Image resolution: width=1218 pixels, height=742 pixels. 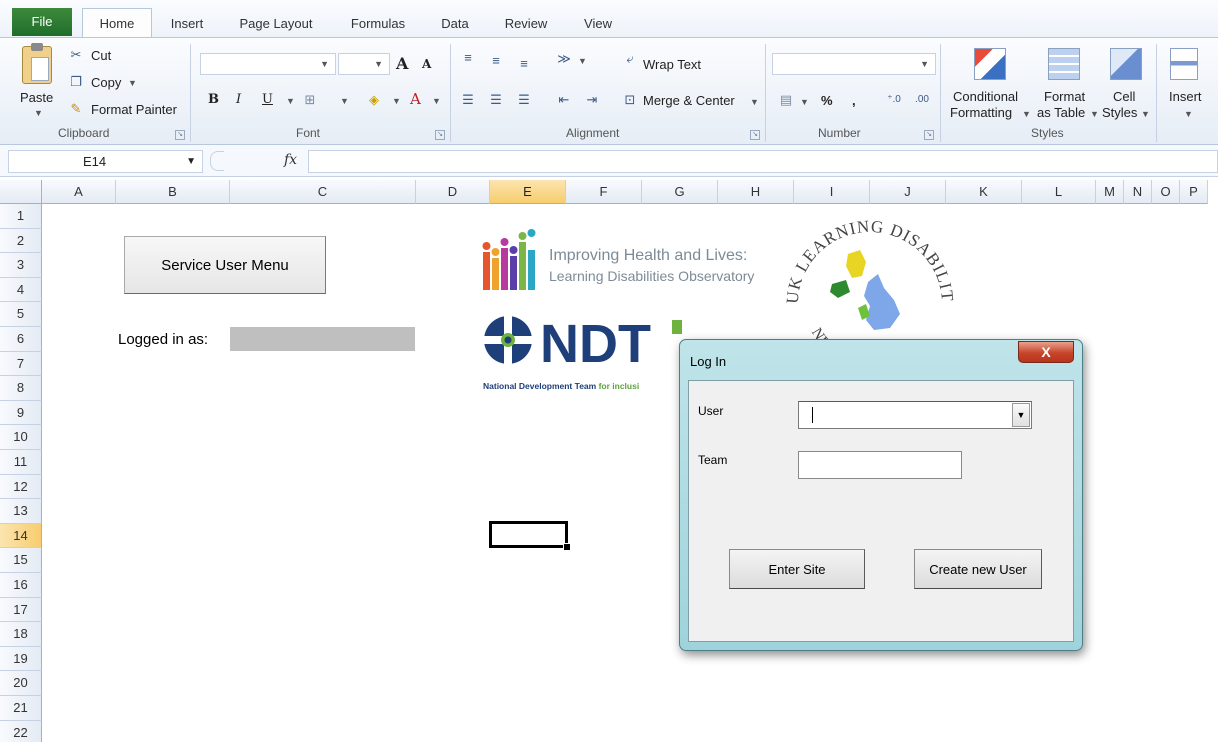 What do you see at coordinates (105, 161) in the screenshot?
I see `name-box: E14 ▼` at bounding box center [105, 161].